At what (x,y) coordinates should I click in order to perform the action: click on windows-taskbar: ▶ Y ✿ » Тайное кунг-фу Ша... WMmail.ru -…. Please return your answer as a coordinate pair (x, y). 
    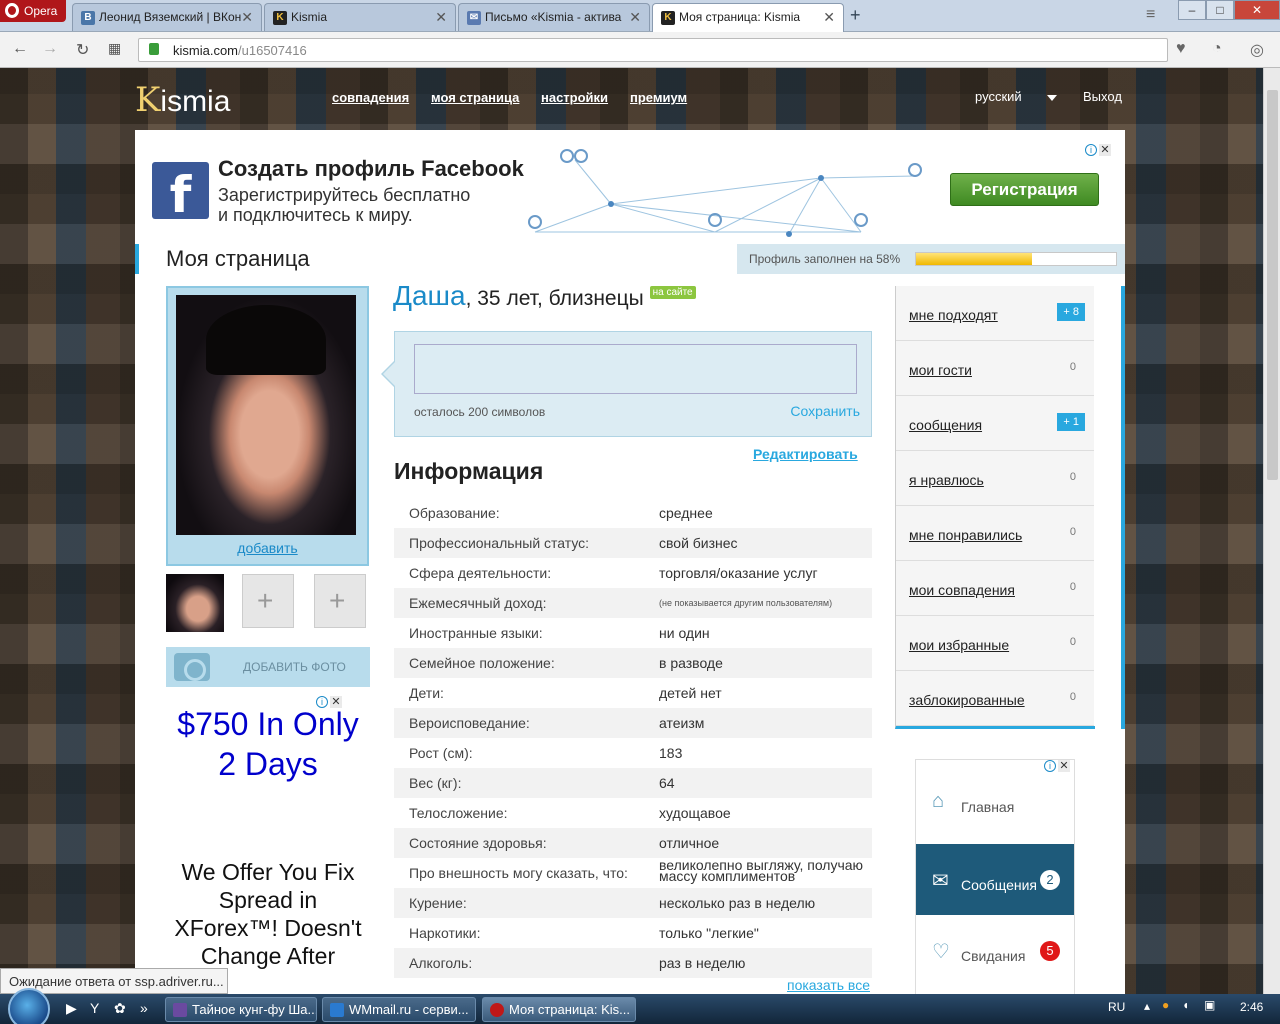
    Looking at the image, I should click on (640, 1006).